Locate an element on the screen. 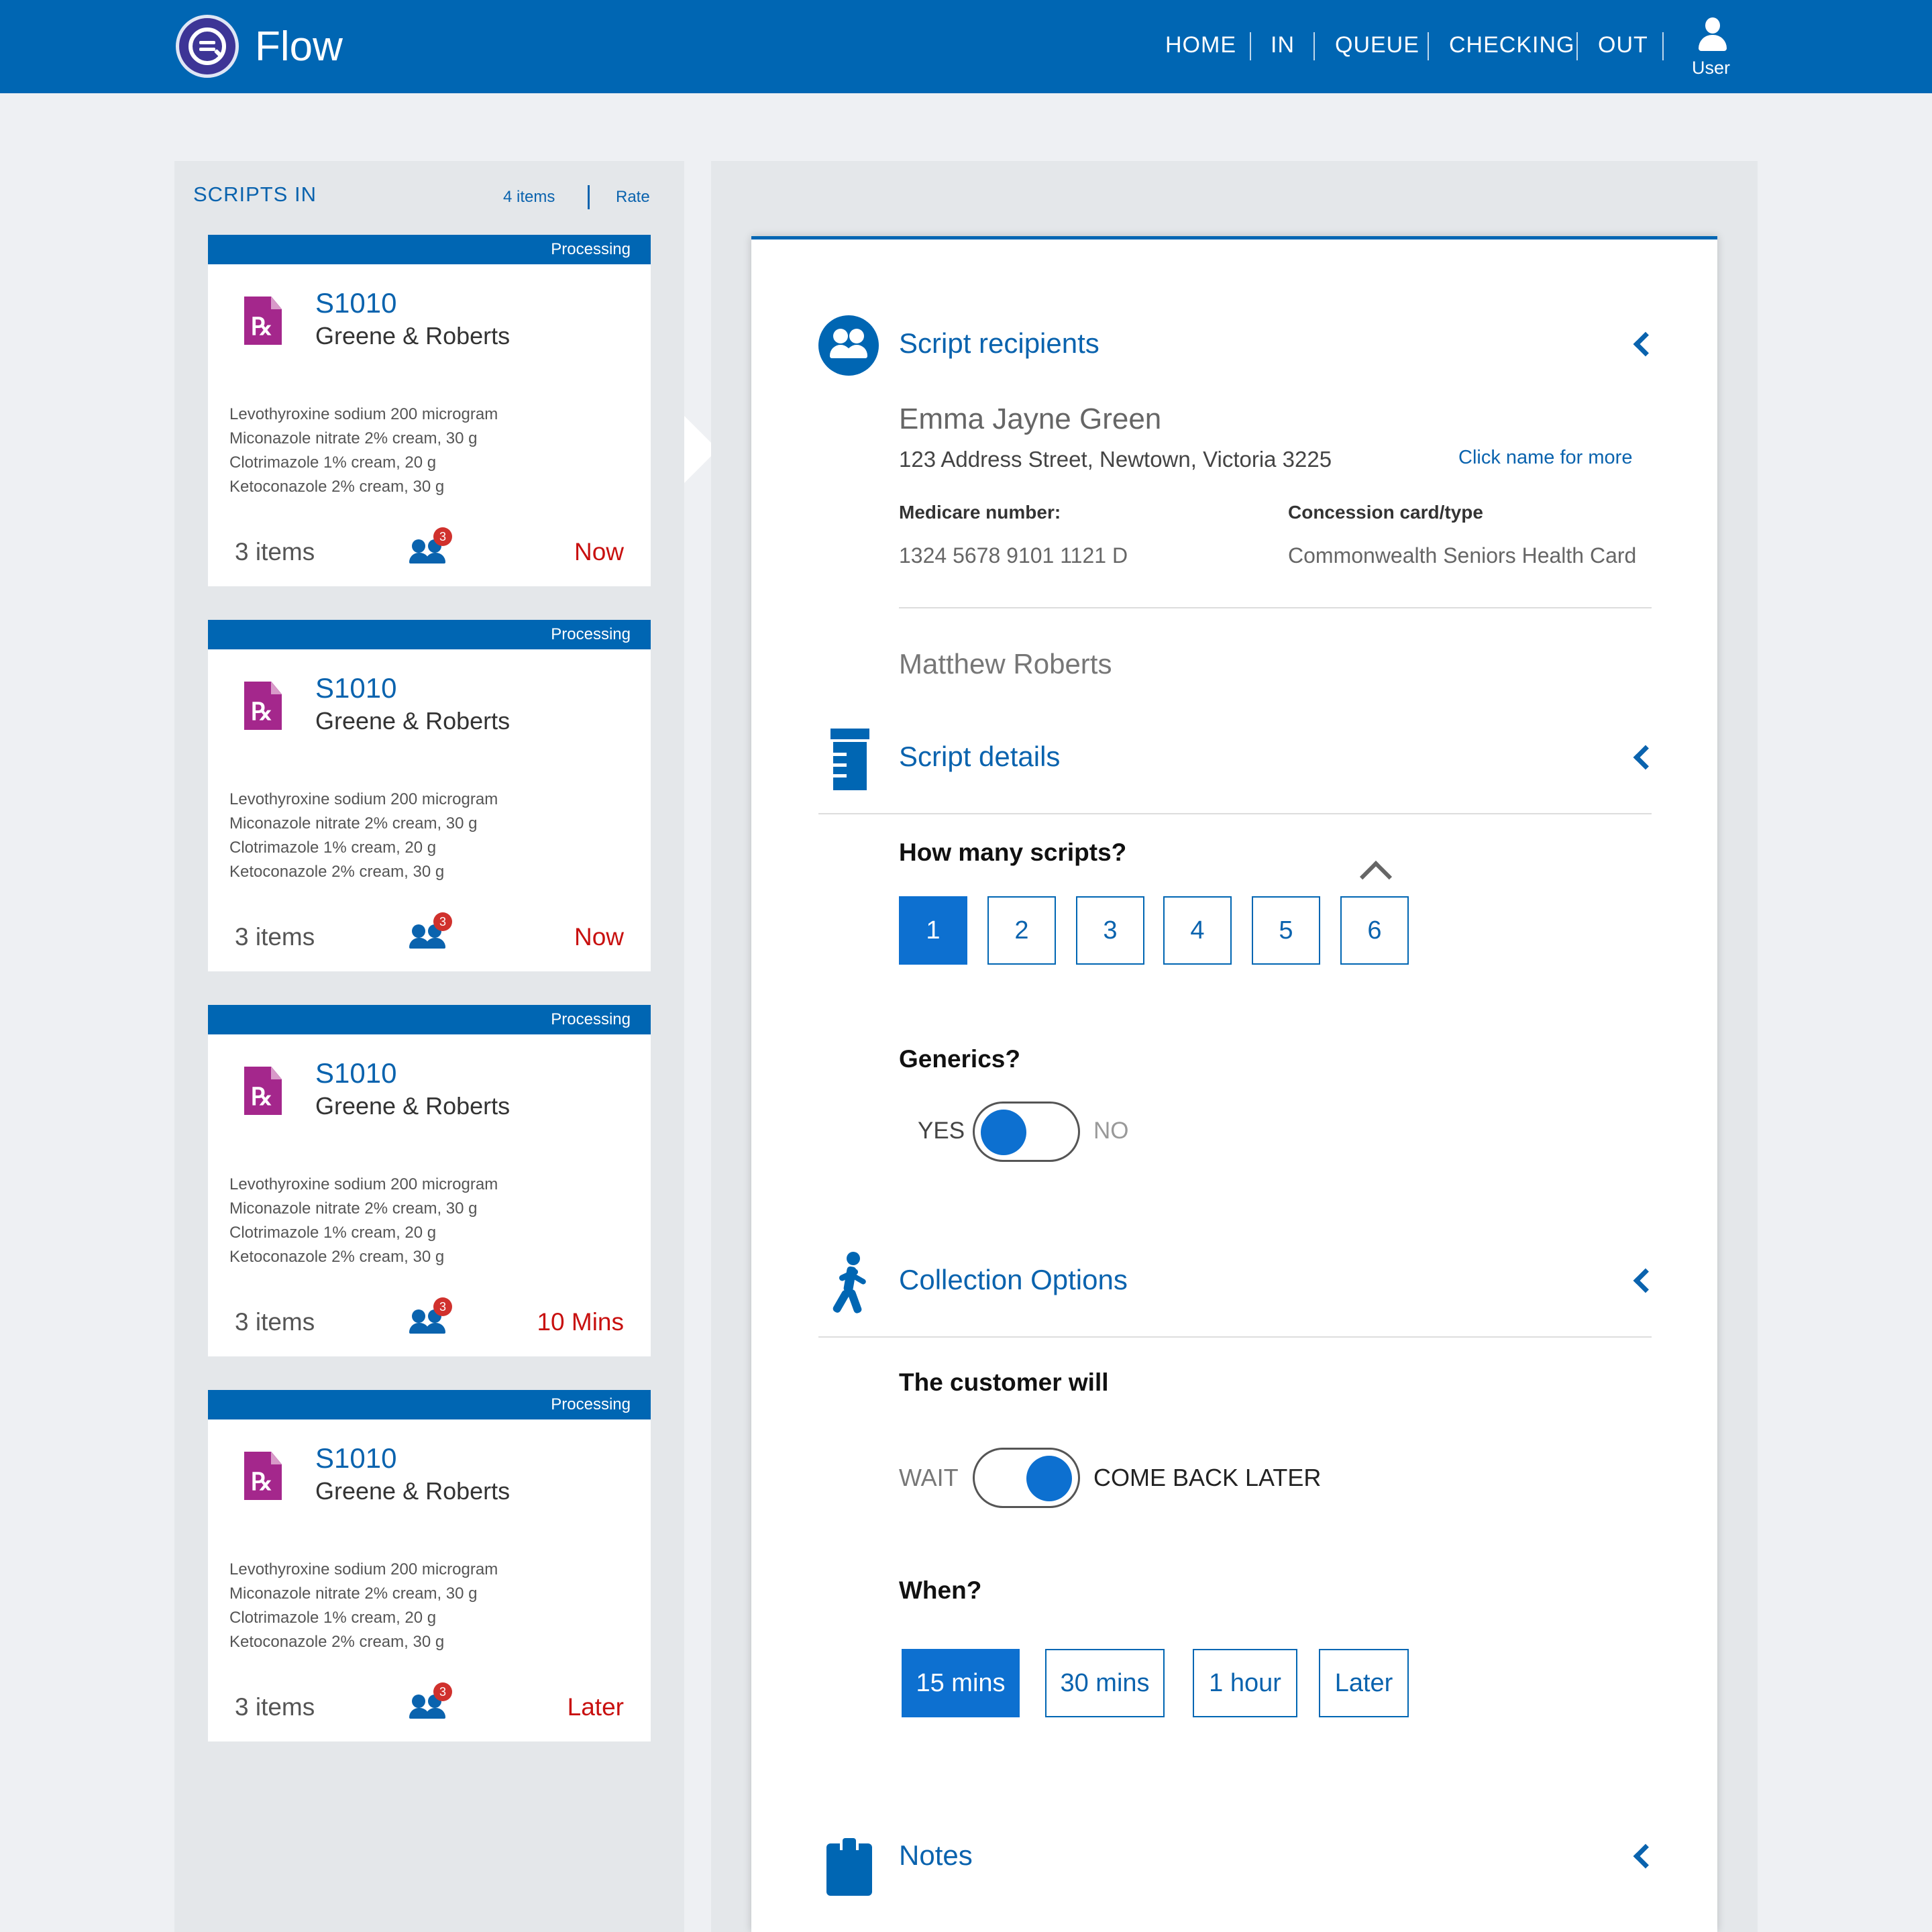 This screenshot has height=1932, width=1932. script-count-3-button: 3 is located at coordinates (1110, 930).